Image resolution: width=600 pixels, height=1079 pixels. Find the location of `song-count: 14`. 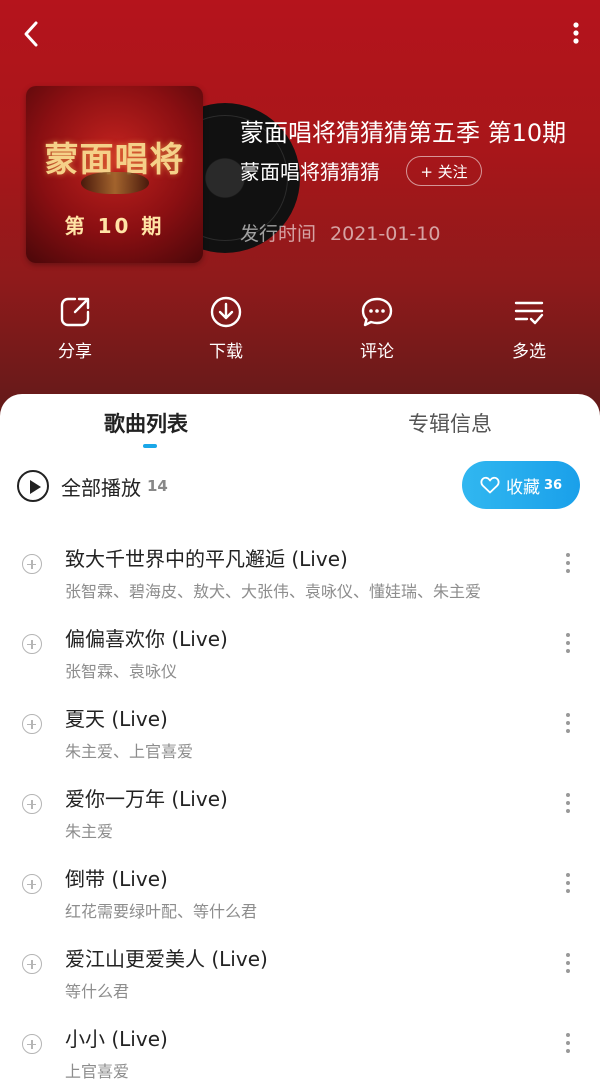

song-count: 14 is located at coordinates (157, 486).